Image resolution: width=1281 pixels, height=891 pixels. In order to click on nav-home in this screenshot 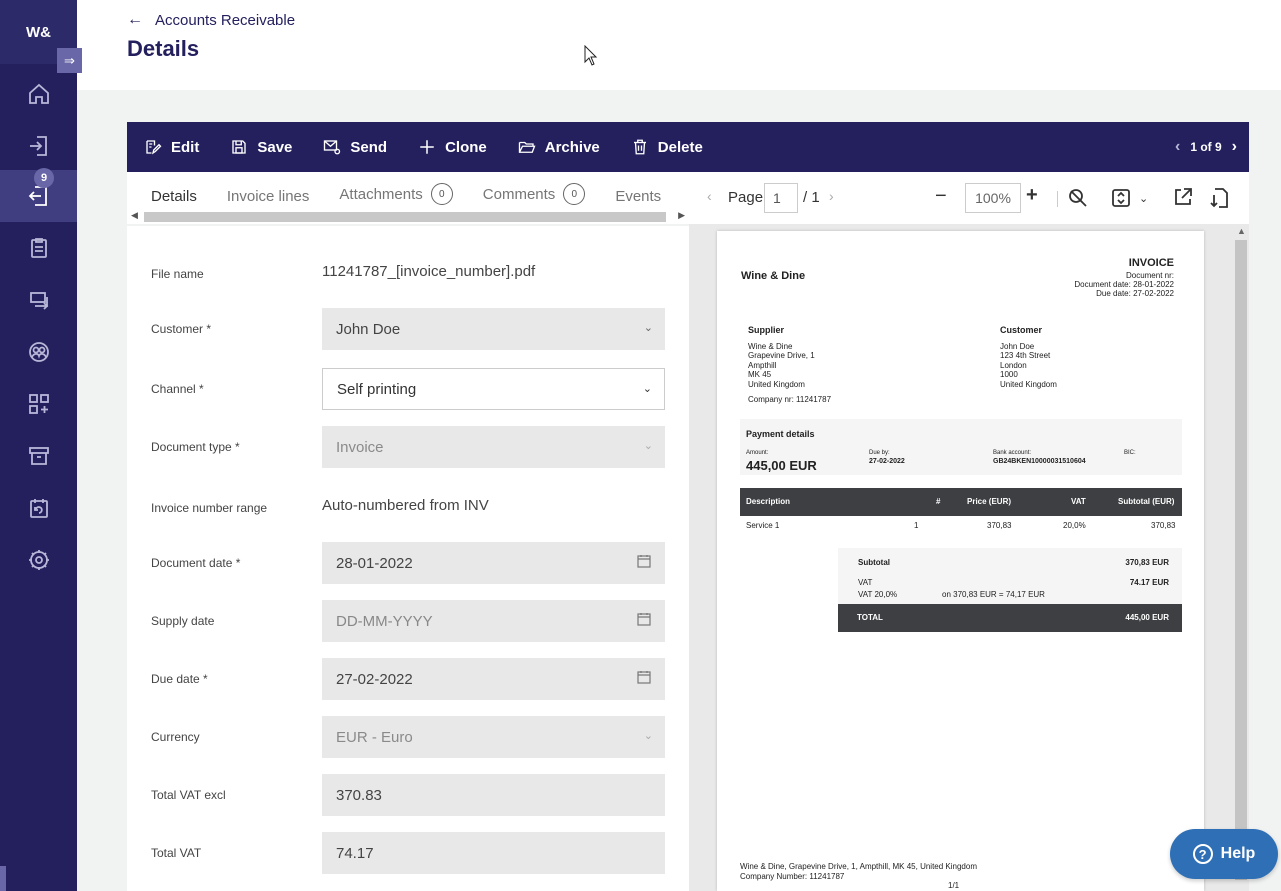, I will do `click(38, 94)`.